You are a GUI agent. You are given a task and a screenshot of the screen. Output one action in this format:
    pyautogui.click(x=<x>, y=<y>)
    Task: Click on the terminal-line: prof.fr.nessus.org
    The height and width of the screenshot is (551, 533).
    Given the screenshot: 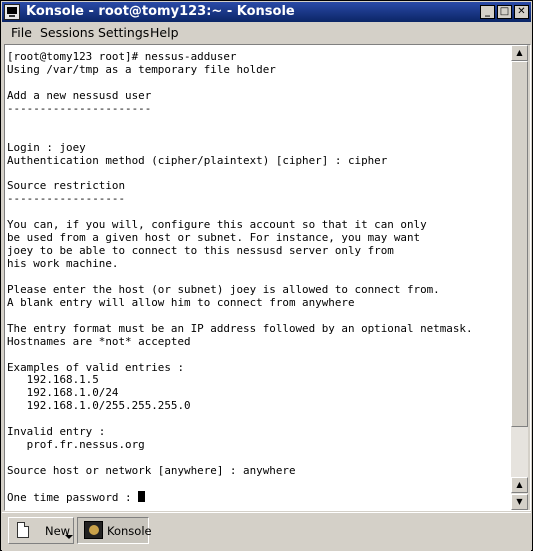 What is the action you would take?
    pyautogui.click(x=76, y=445)
    